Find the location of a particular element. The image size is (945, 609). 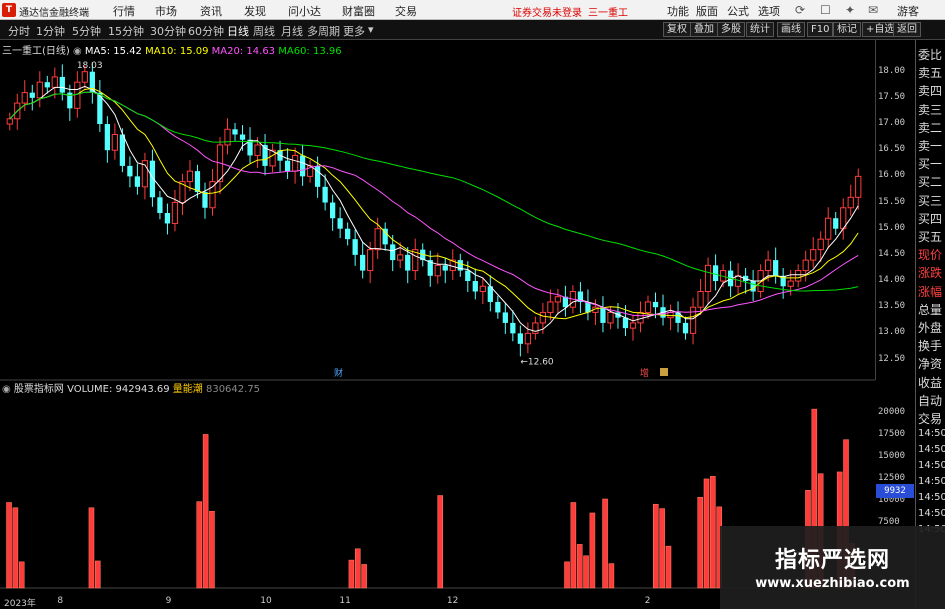

btn-back: 返回 is located at coordinates (907, 29).